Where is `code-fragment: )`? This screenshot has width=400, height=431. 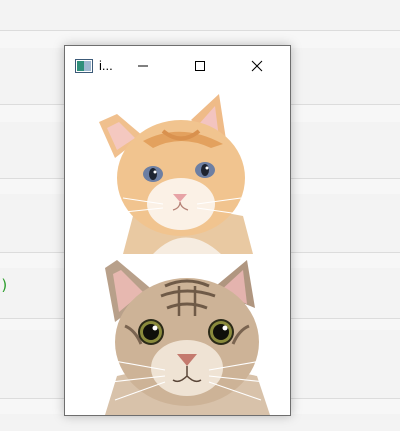 code-fragment: ) is located at coordinates (5, 285).